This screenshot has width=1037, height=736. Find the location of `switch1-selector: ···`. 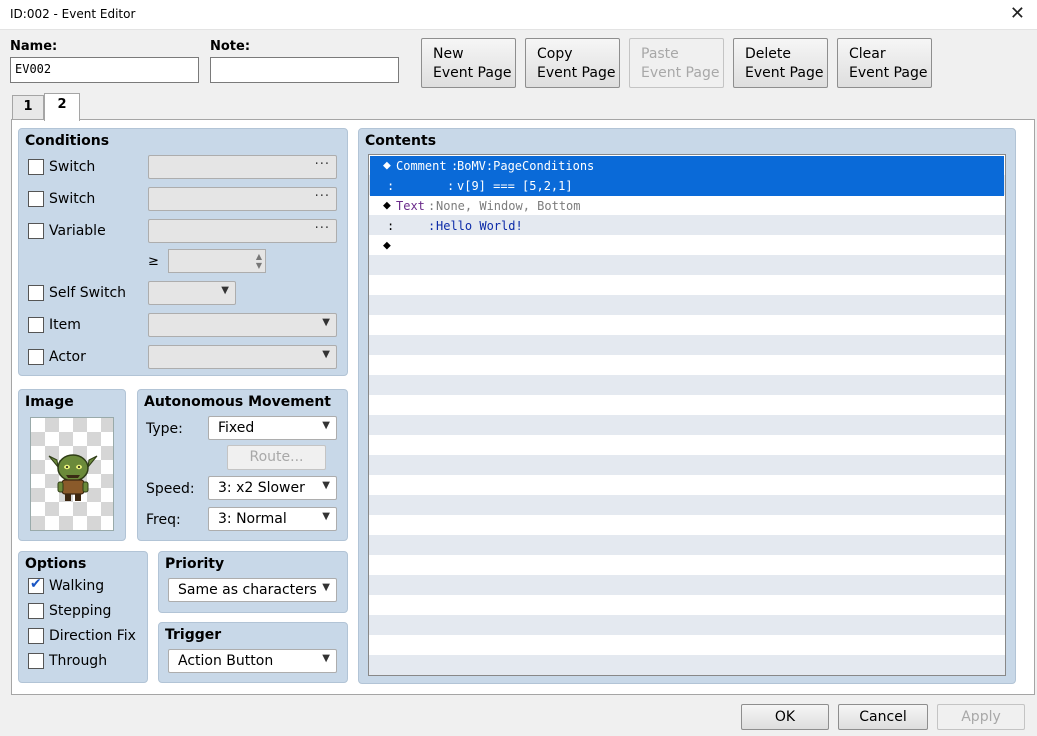

switch1-selector: ··· is located at coordinates (242, 167).